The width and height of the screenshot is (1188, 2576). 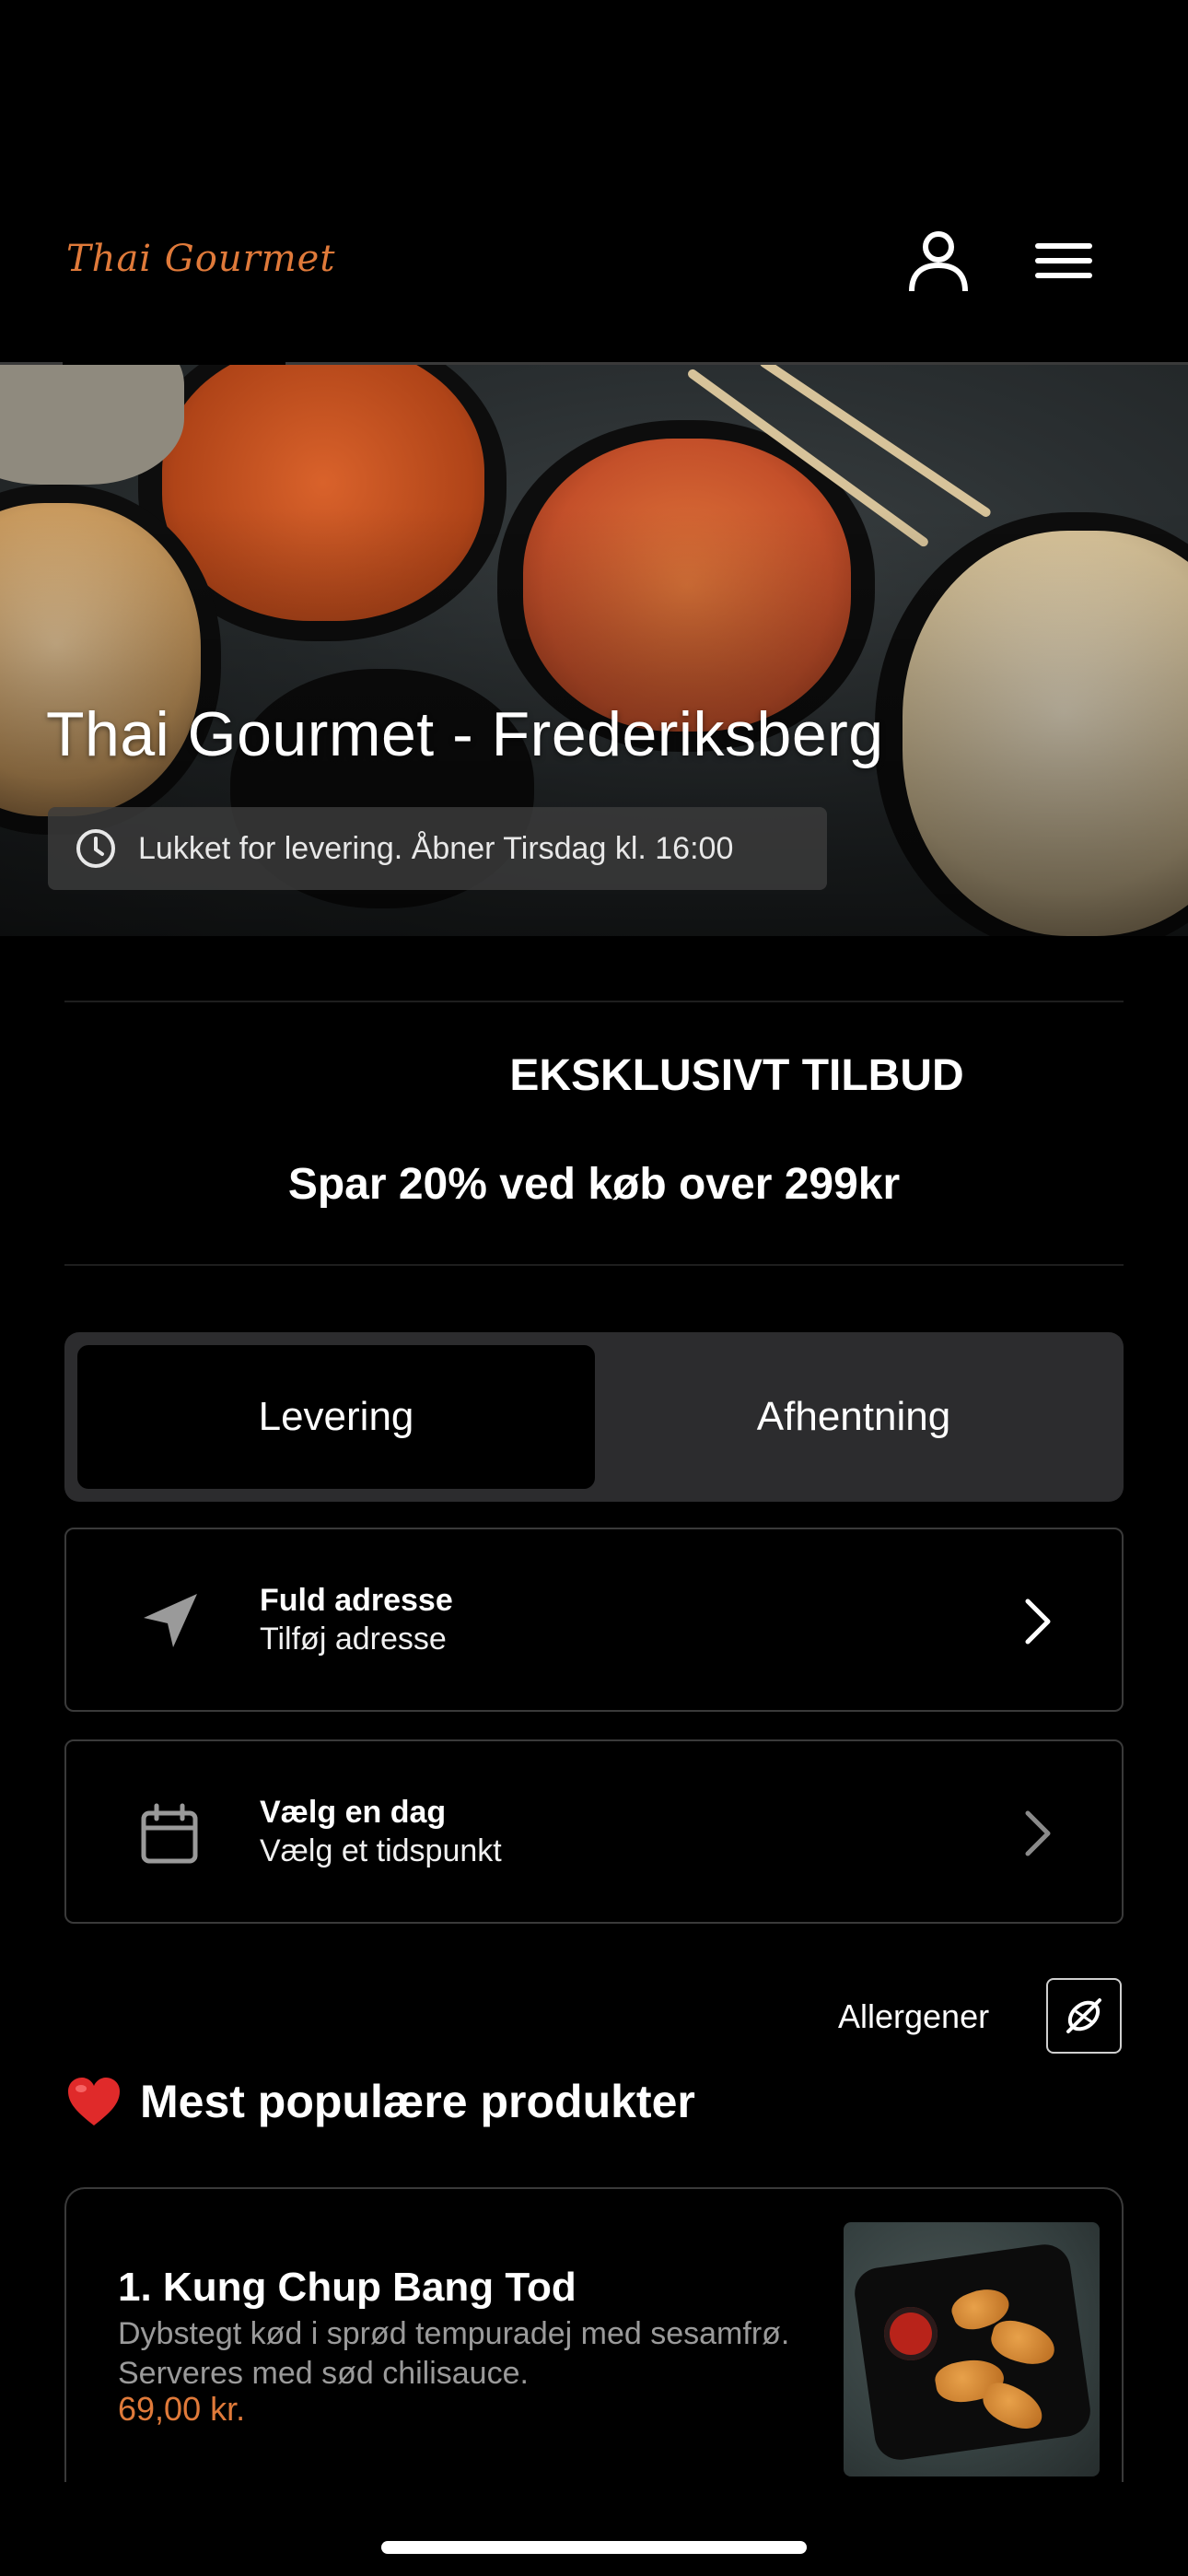 What do you see at coordinates (973, 2352) in the screenshot?
I see `plate` at bounding box center [973, 2352].